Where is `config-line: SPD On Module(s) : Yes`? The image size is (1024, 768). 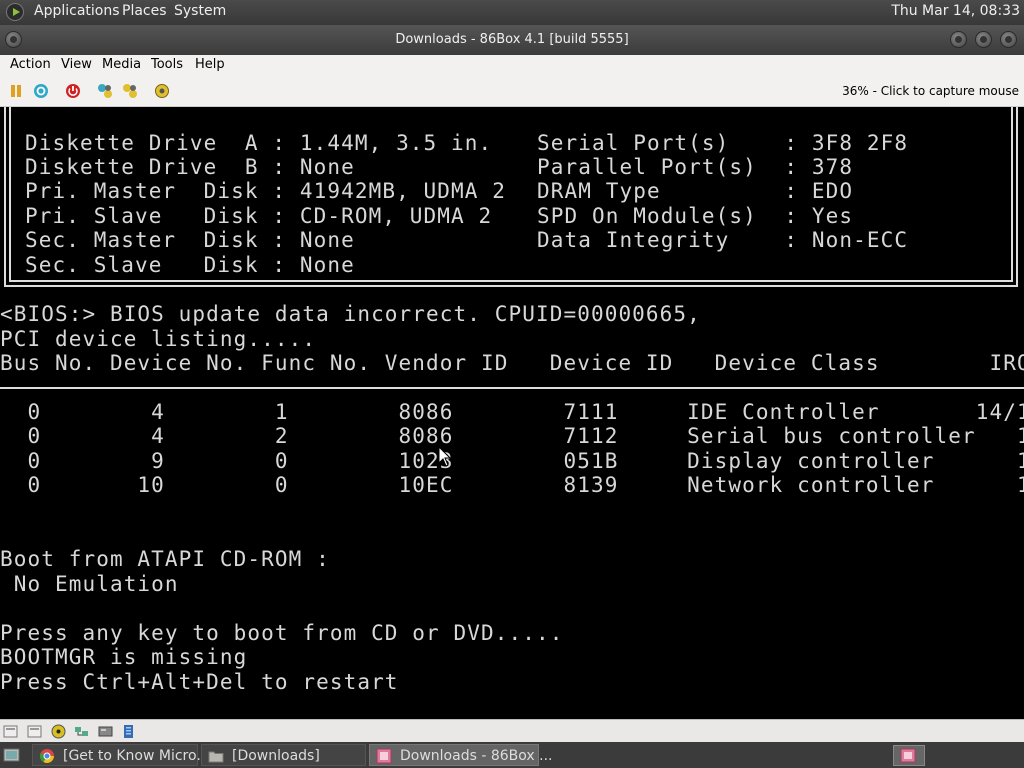 config-line: SPD On Module(s) : Yes is located at coordinates (695, 216).